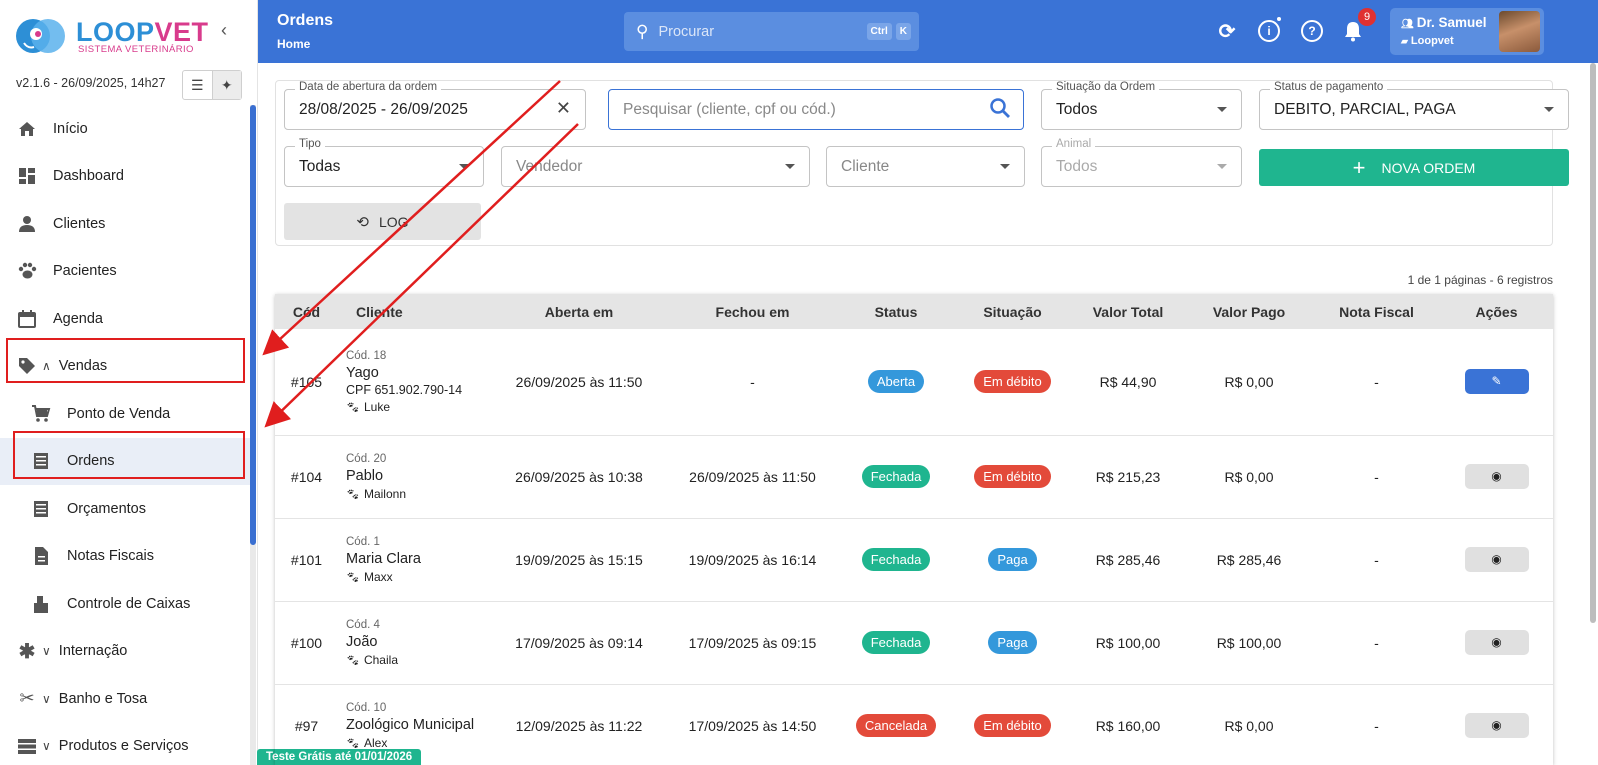 Image resolution: width=1598 pixels, height=765 pixels. Describe the element at coordinates (579, 311) in the screenshot. I see `col-aberta-em: Aberta em` at that location.